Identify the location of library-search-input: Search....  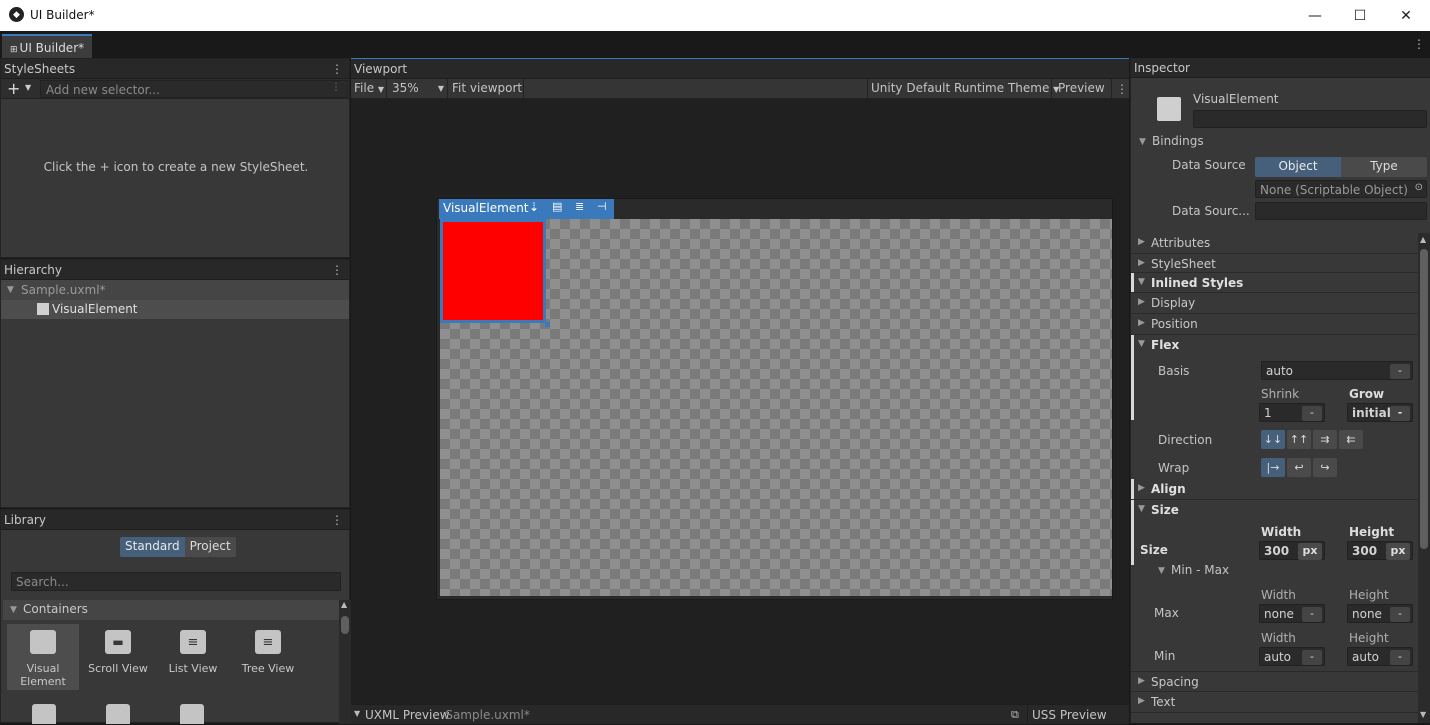
(176, 581).